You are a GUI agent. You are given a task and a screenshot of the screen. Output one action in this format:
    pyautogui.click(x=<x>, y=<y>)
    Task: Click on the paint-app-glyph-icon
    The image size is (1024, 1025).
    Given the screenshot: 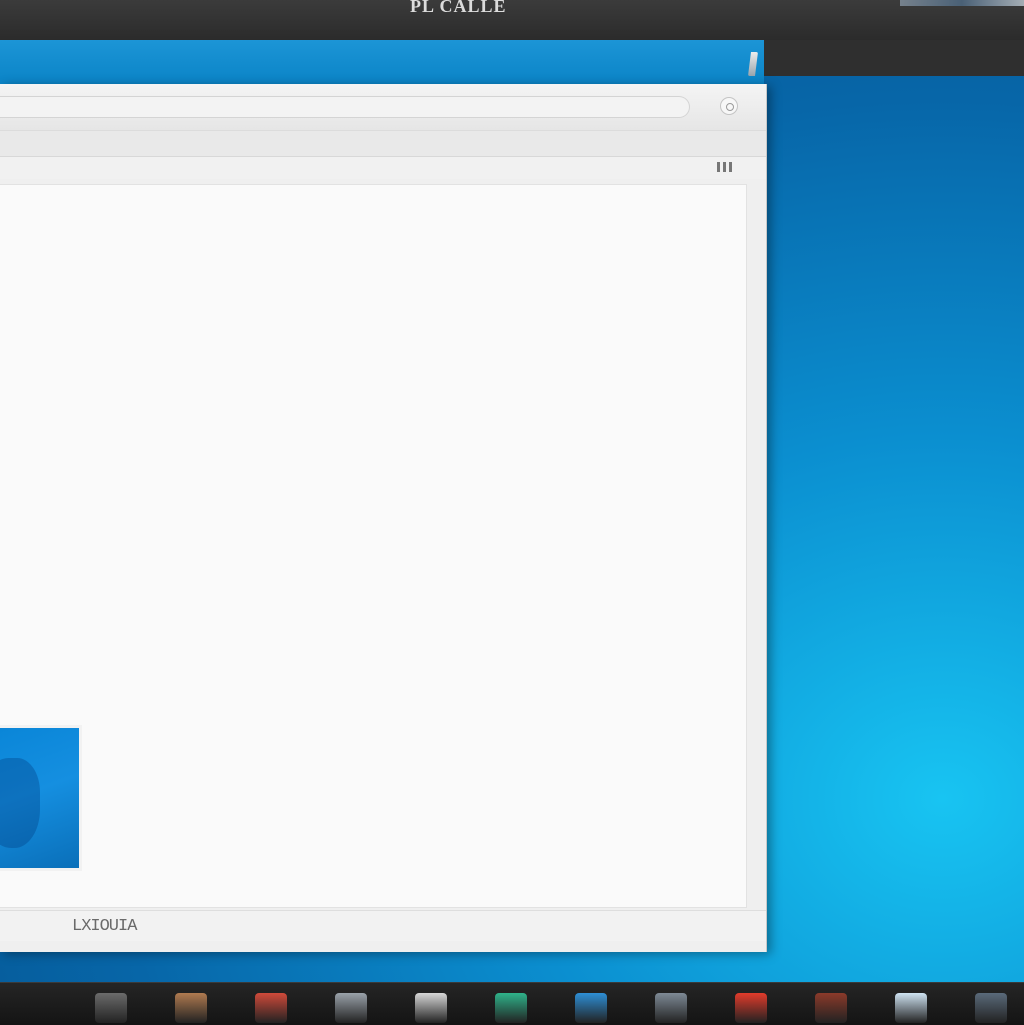 What is the action you would take?
    pyautogui.click(x=751, y=1008)
    